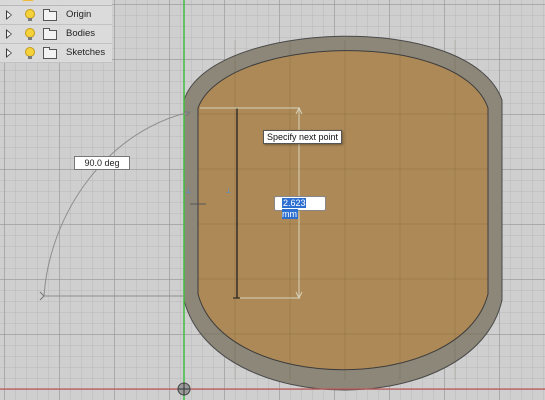  I want to click on browser-item-bodies: Bodies, so click(56, 34).